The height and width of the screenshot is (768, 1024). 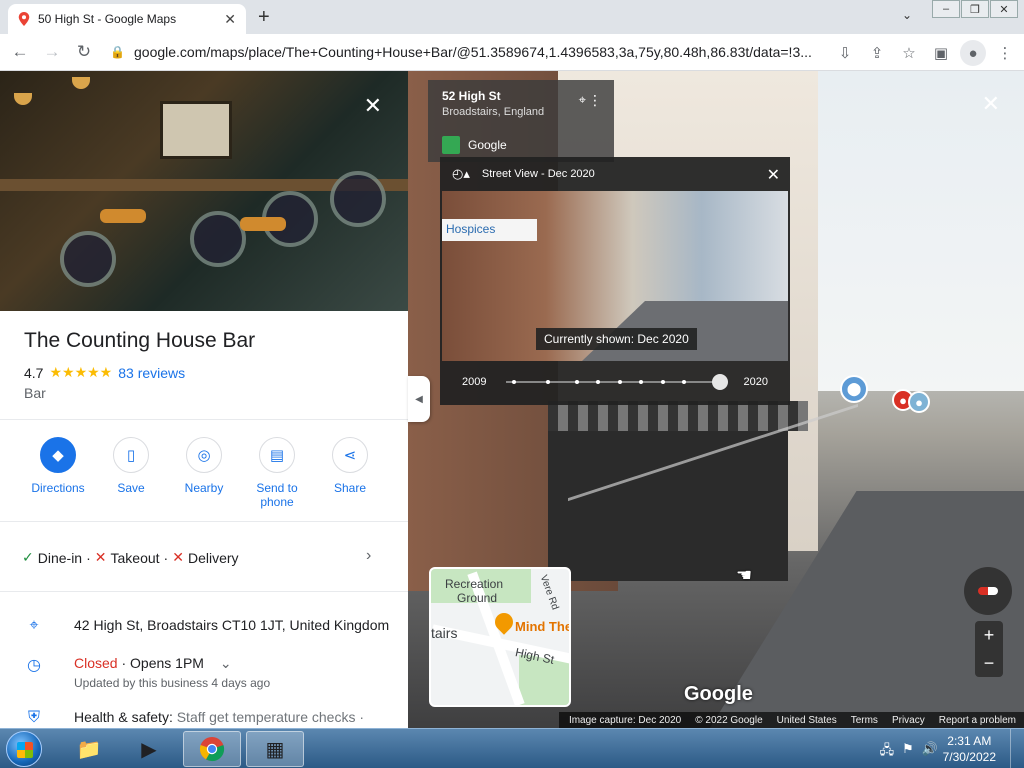 I want to click on map-label-stairs: tairs, so click(x=444, y=633).